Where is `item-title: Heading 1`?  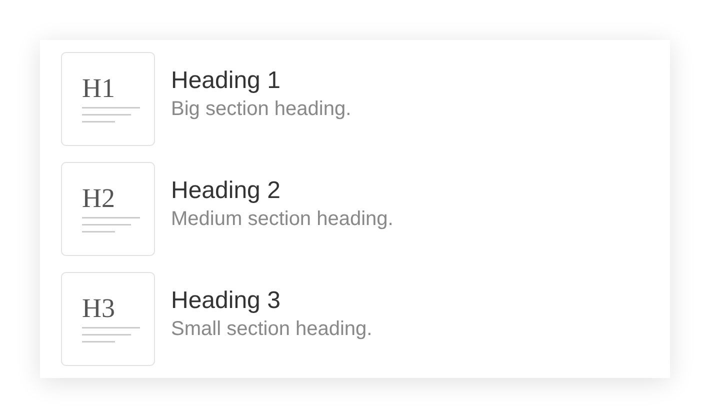
item-title: Heading 1 is located at coordinates (226, 81).